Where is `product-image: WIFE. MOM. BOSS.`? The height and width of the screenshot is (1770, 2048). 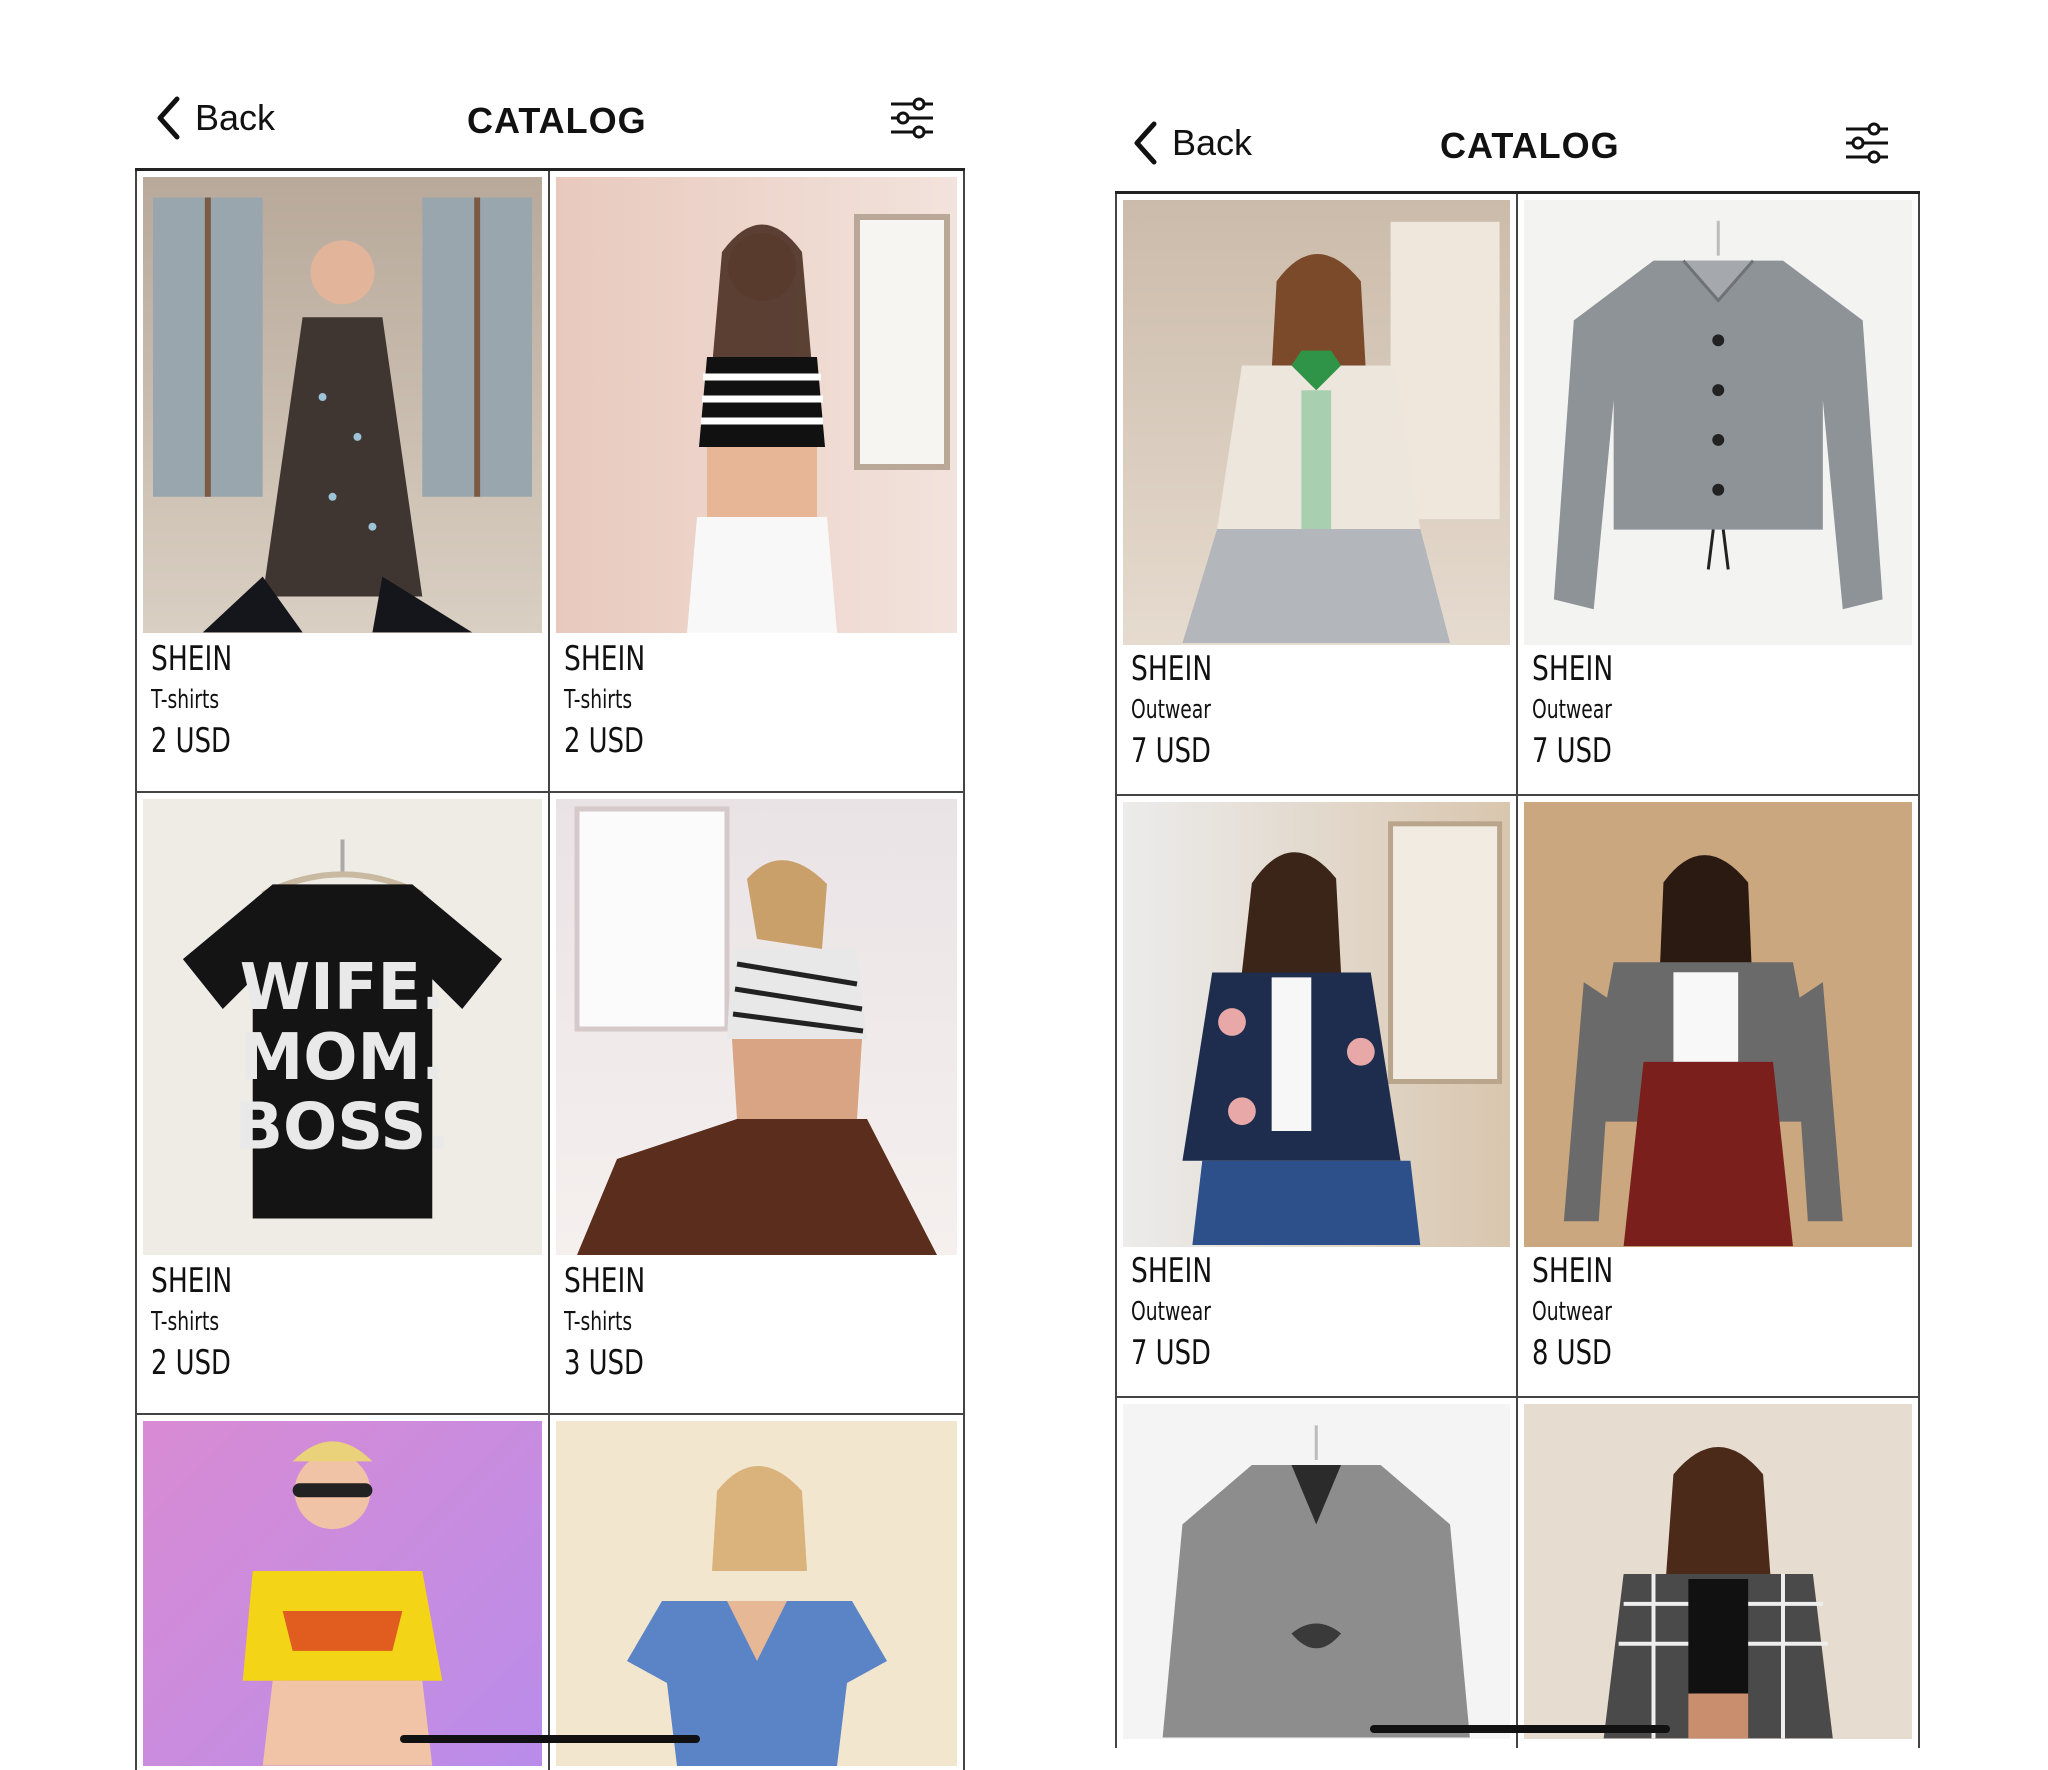 product-image: WIFE. MOM. BOSS. is located at coordinates (342, 1027).